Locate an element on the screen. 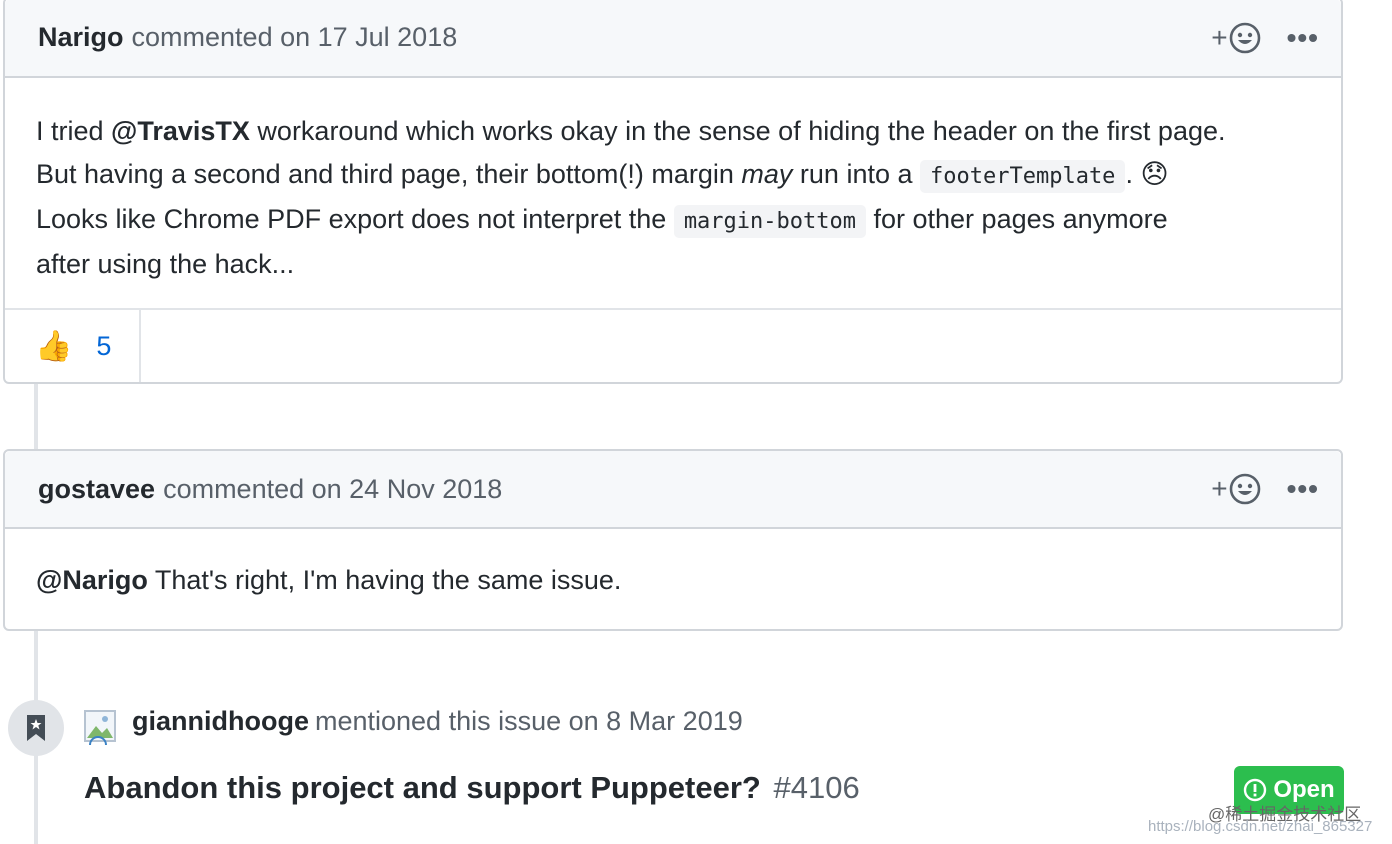  comment-author: gostavee is located at coordinates (96, 489).